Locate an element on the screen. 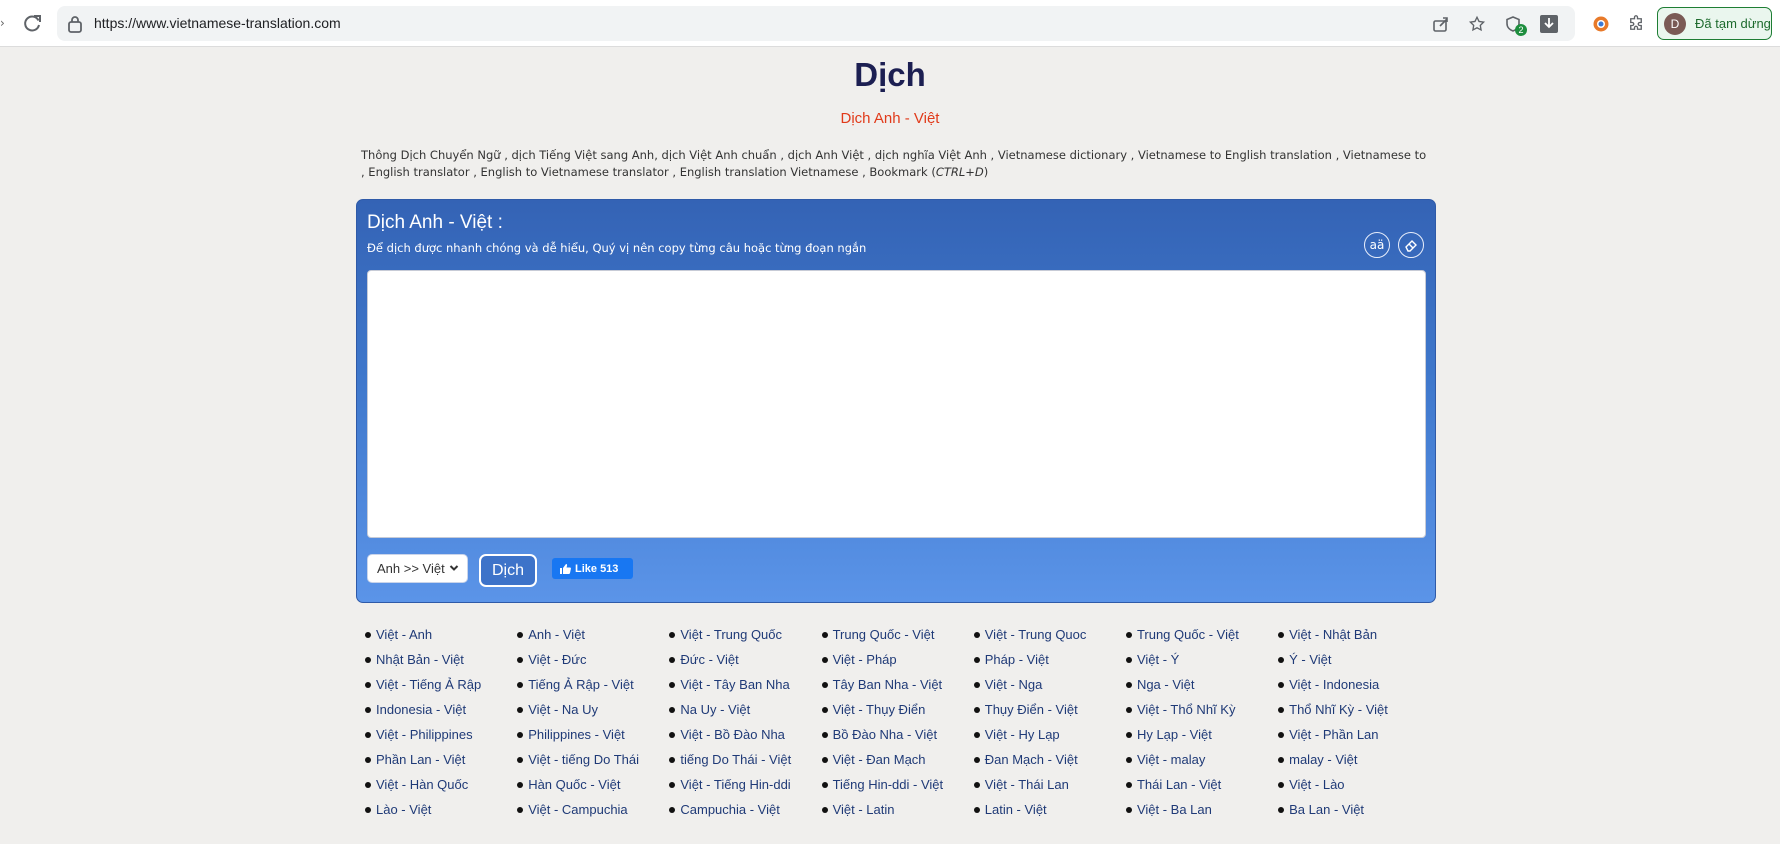 This screenshot has height=844, width=1780. language-link: Việt - tiếng Do Thái is located at coordinates (593, 759).